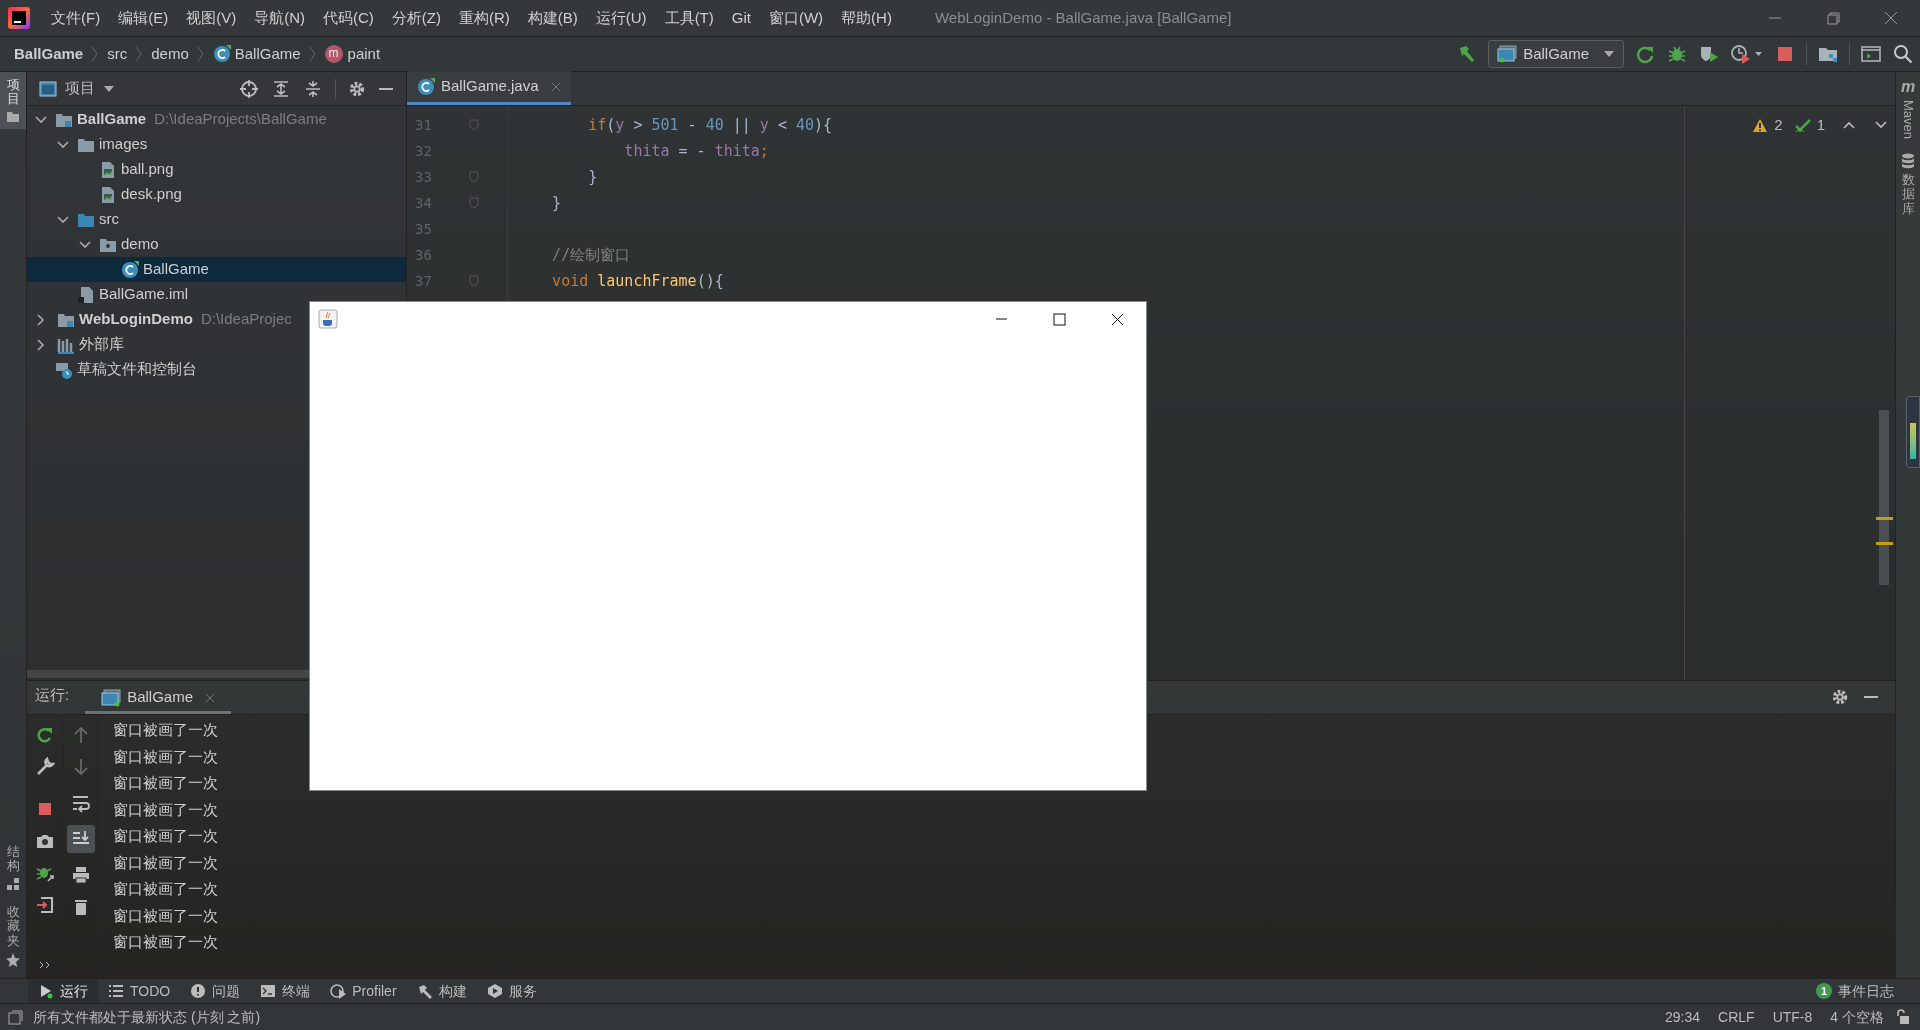  Describe the element at coordinates (1792, 1017) in the screenshot. I see `status-item: UTF-8` at that location.